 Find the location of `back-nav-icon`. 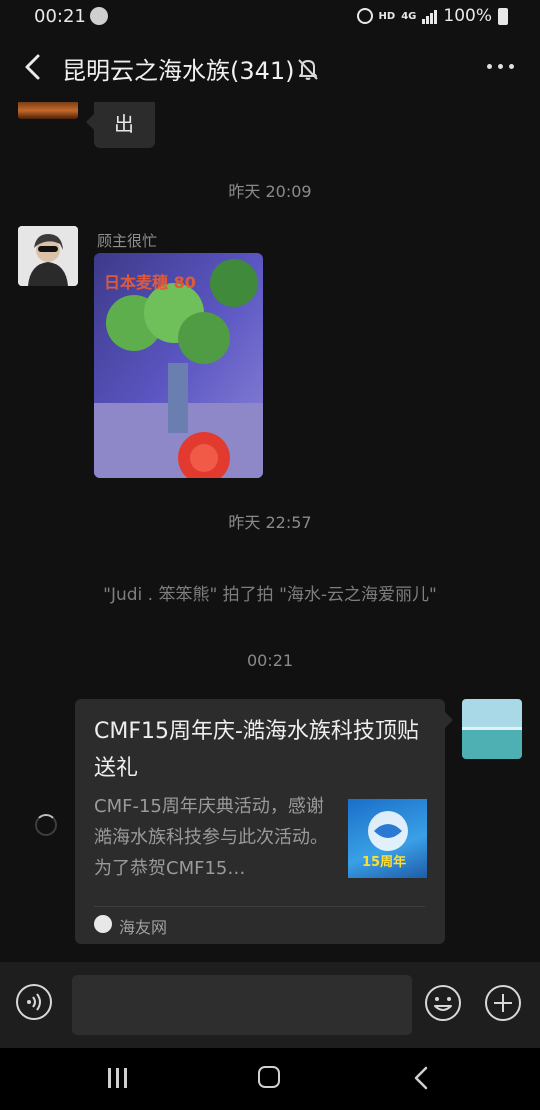

back-nav-icon is located at coordinates (422, 1078).